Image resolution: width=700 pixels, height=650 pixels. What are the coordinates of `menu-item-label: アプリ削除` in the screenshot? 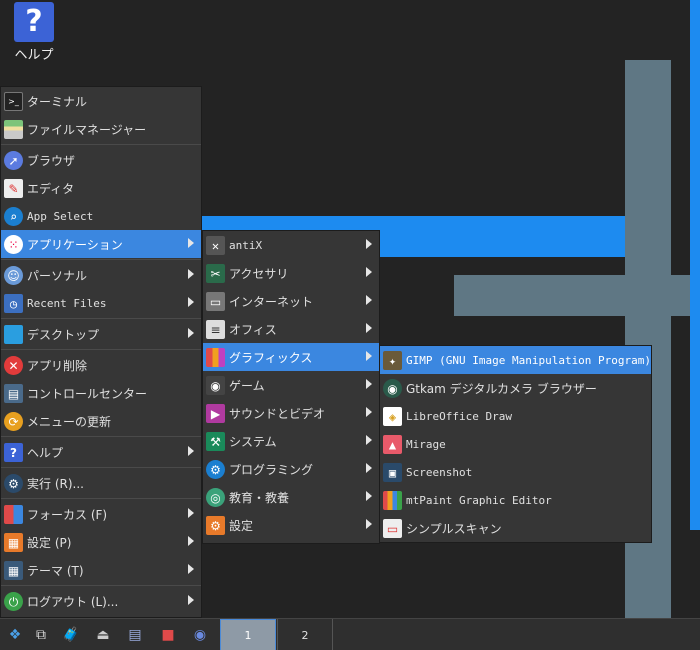 It's located at (57, 365).